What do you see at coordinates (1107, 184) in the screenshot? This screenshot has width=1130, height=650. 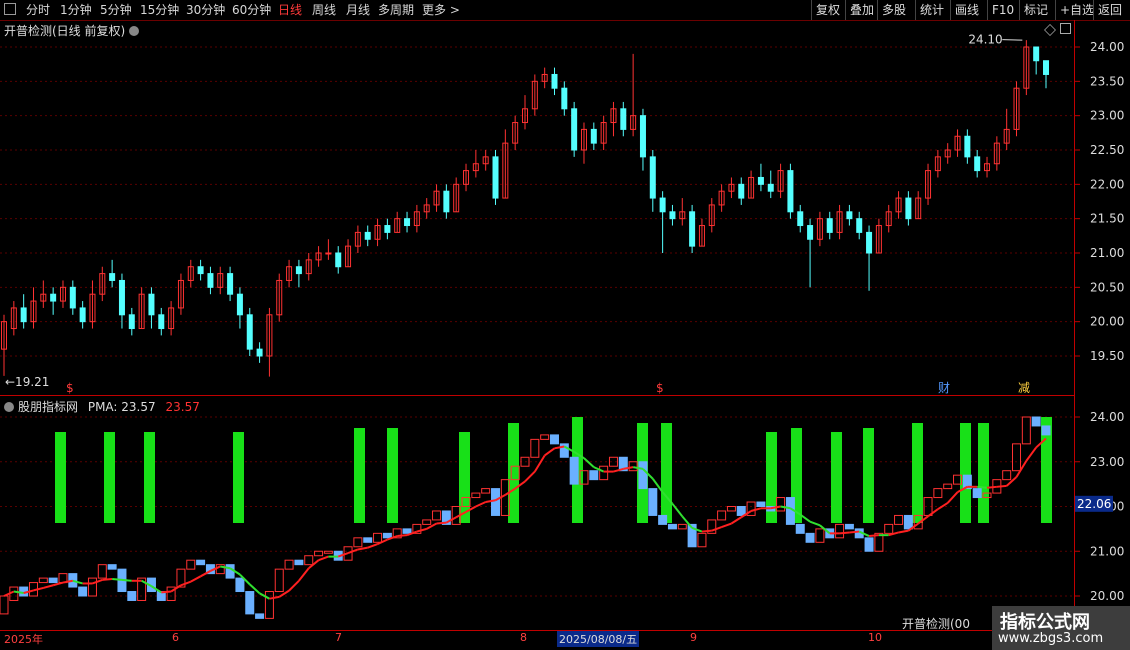 I see `y-tick-label: 22.00` at bounding box center [1107, 184].